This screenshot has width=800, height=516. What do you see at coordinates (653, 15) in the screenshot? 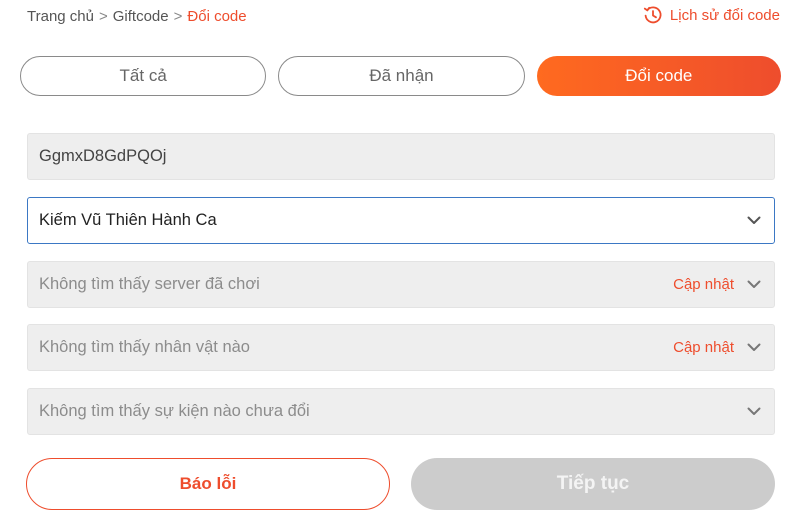
I see `history-clock-icon` at bounding box center [653, 15].